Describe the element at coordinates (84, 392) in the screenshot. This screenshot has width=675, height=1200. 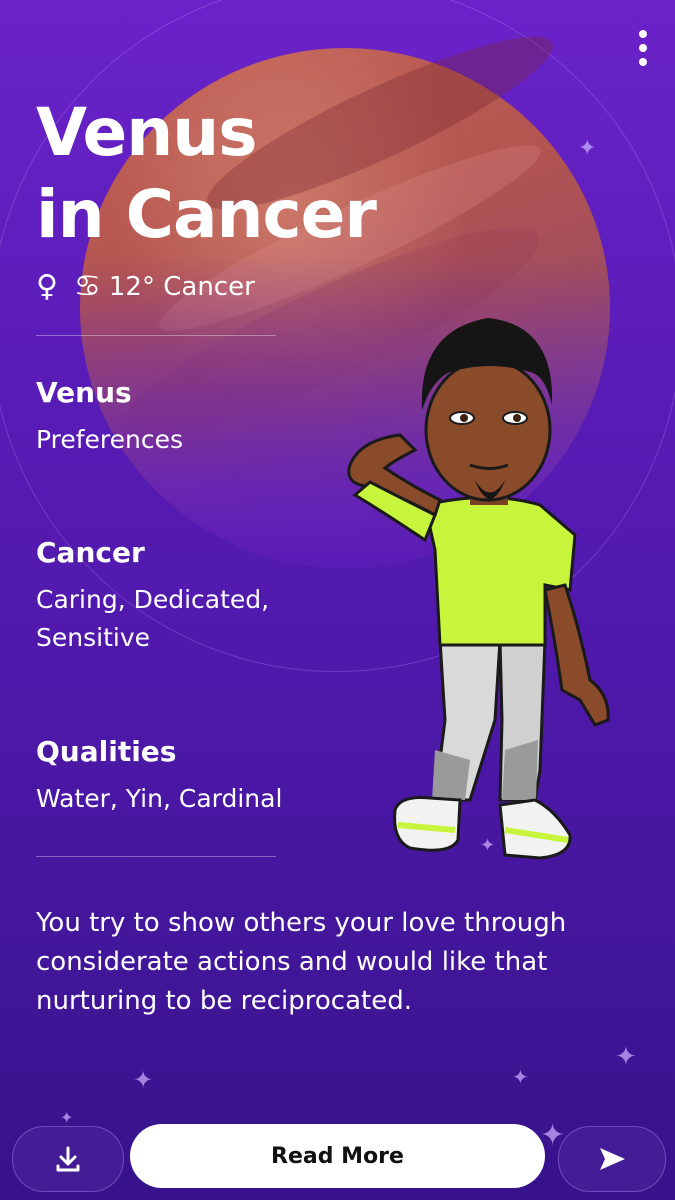
I see `section-label: Venus` at that location.